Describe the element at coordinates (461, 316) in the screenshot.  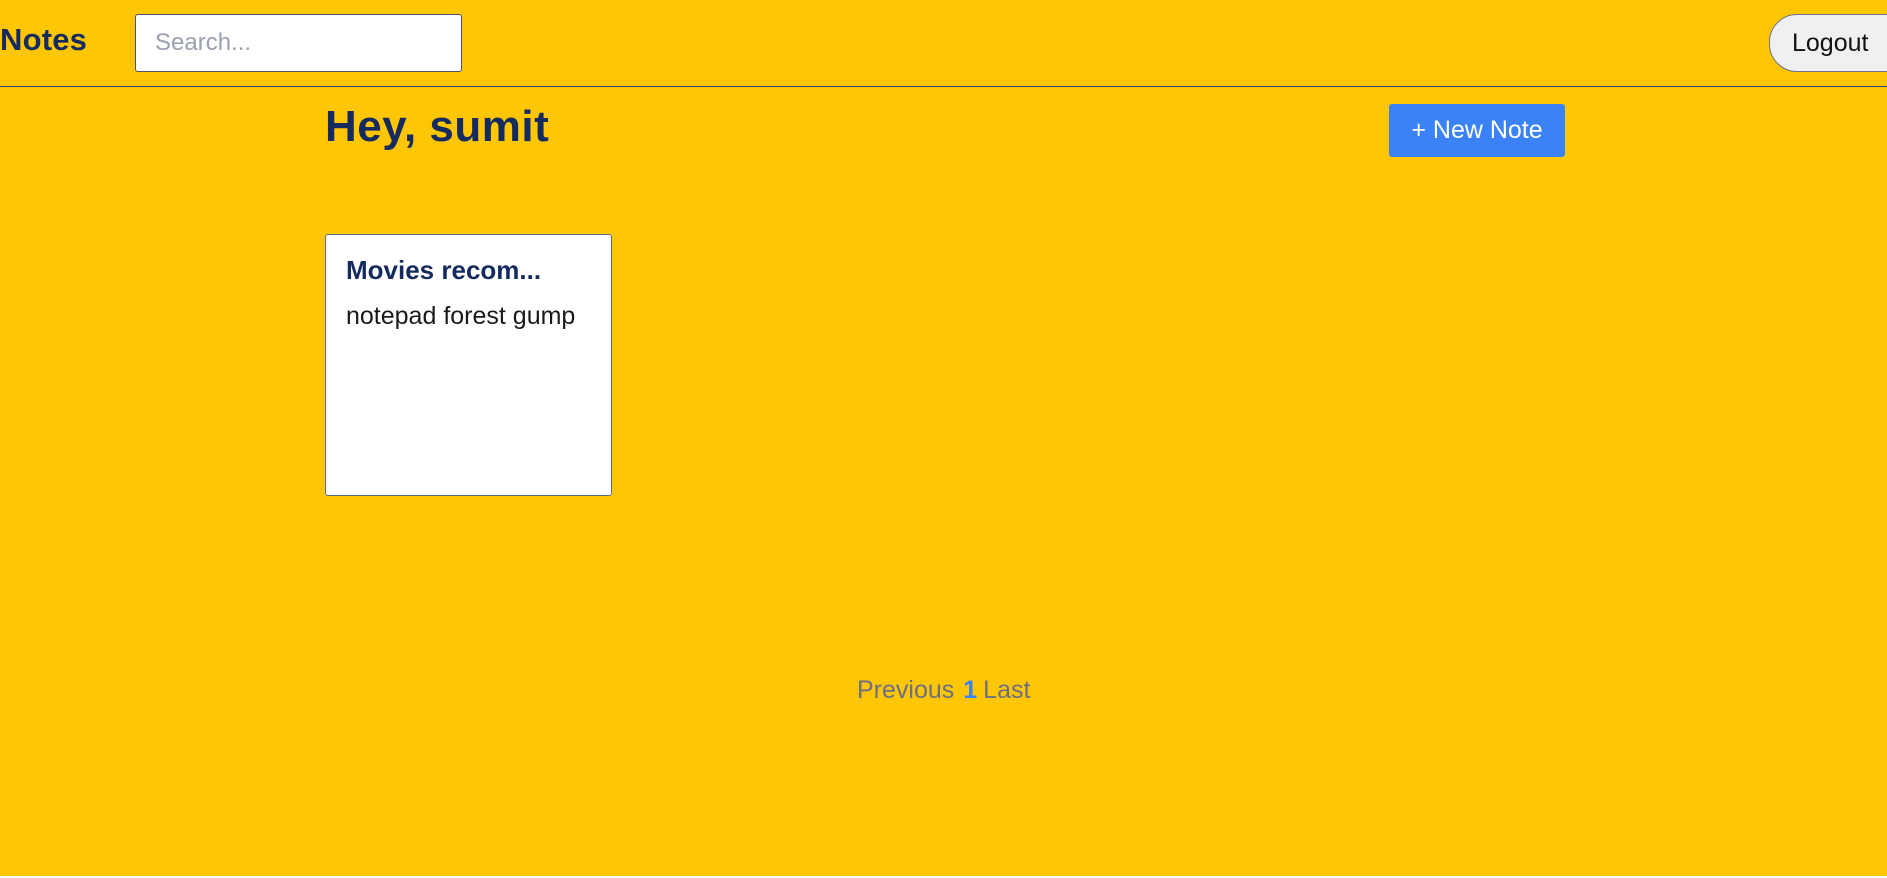
I see `note-body: notepad forest gump` at that location.